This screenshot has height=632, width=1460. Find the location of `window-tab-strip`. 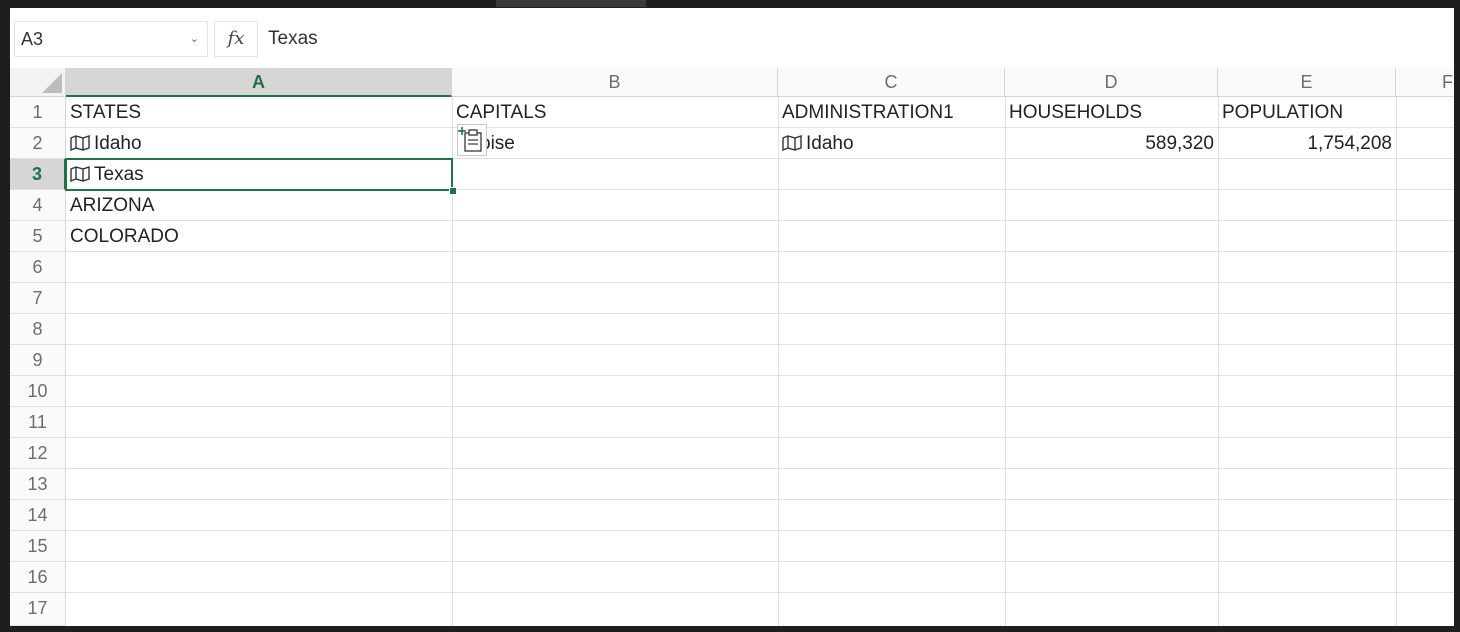

window-tab-strip is located at coordinates (571, 3).